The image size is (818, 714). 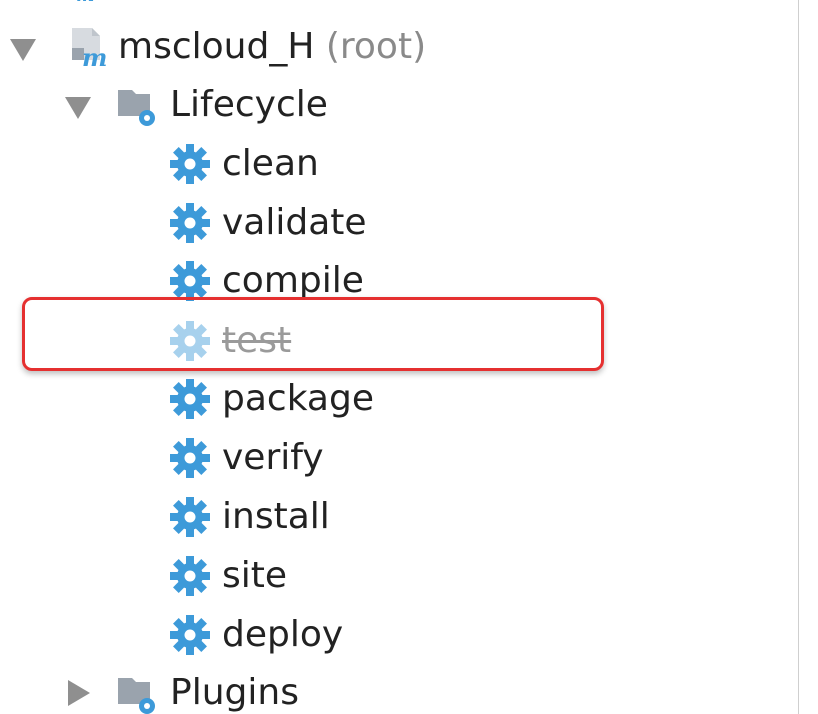 I want to click on goal-label: site, so click(x=255, y=575).